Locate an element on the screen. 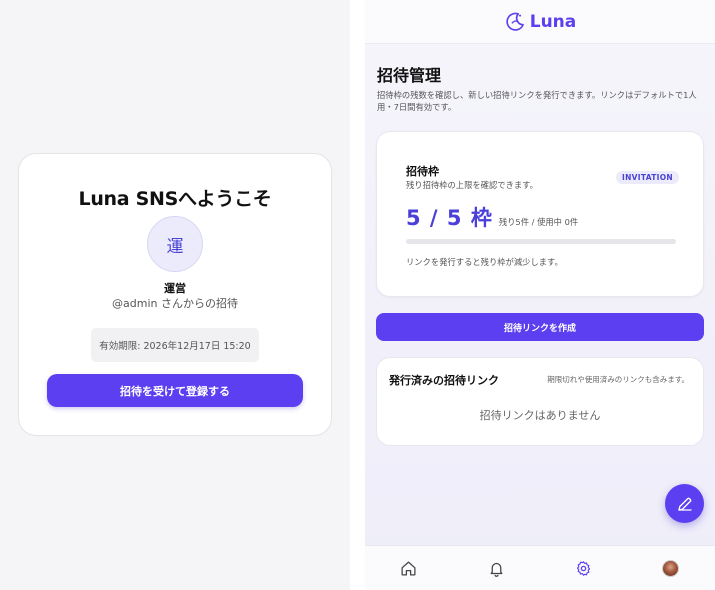  gear-icon is located at coordinates (583, 568).